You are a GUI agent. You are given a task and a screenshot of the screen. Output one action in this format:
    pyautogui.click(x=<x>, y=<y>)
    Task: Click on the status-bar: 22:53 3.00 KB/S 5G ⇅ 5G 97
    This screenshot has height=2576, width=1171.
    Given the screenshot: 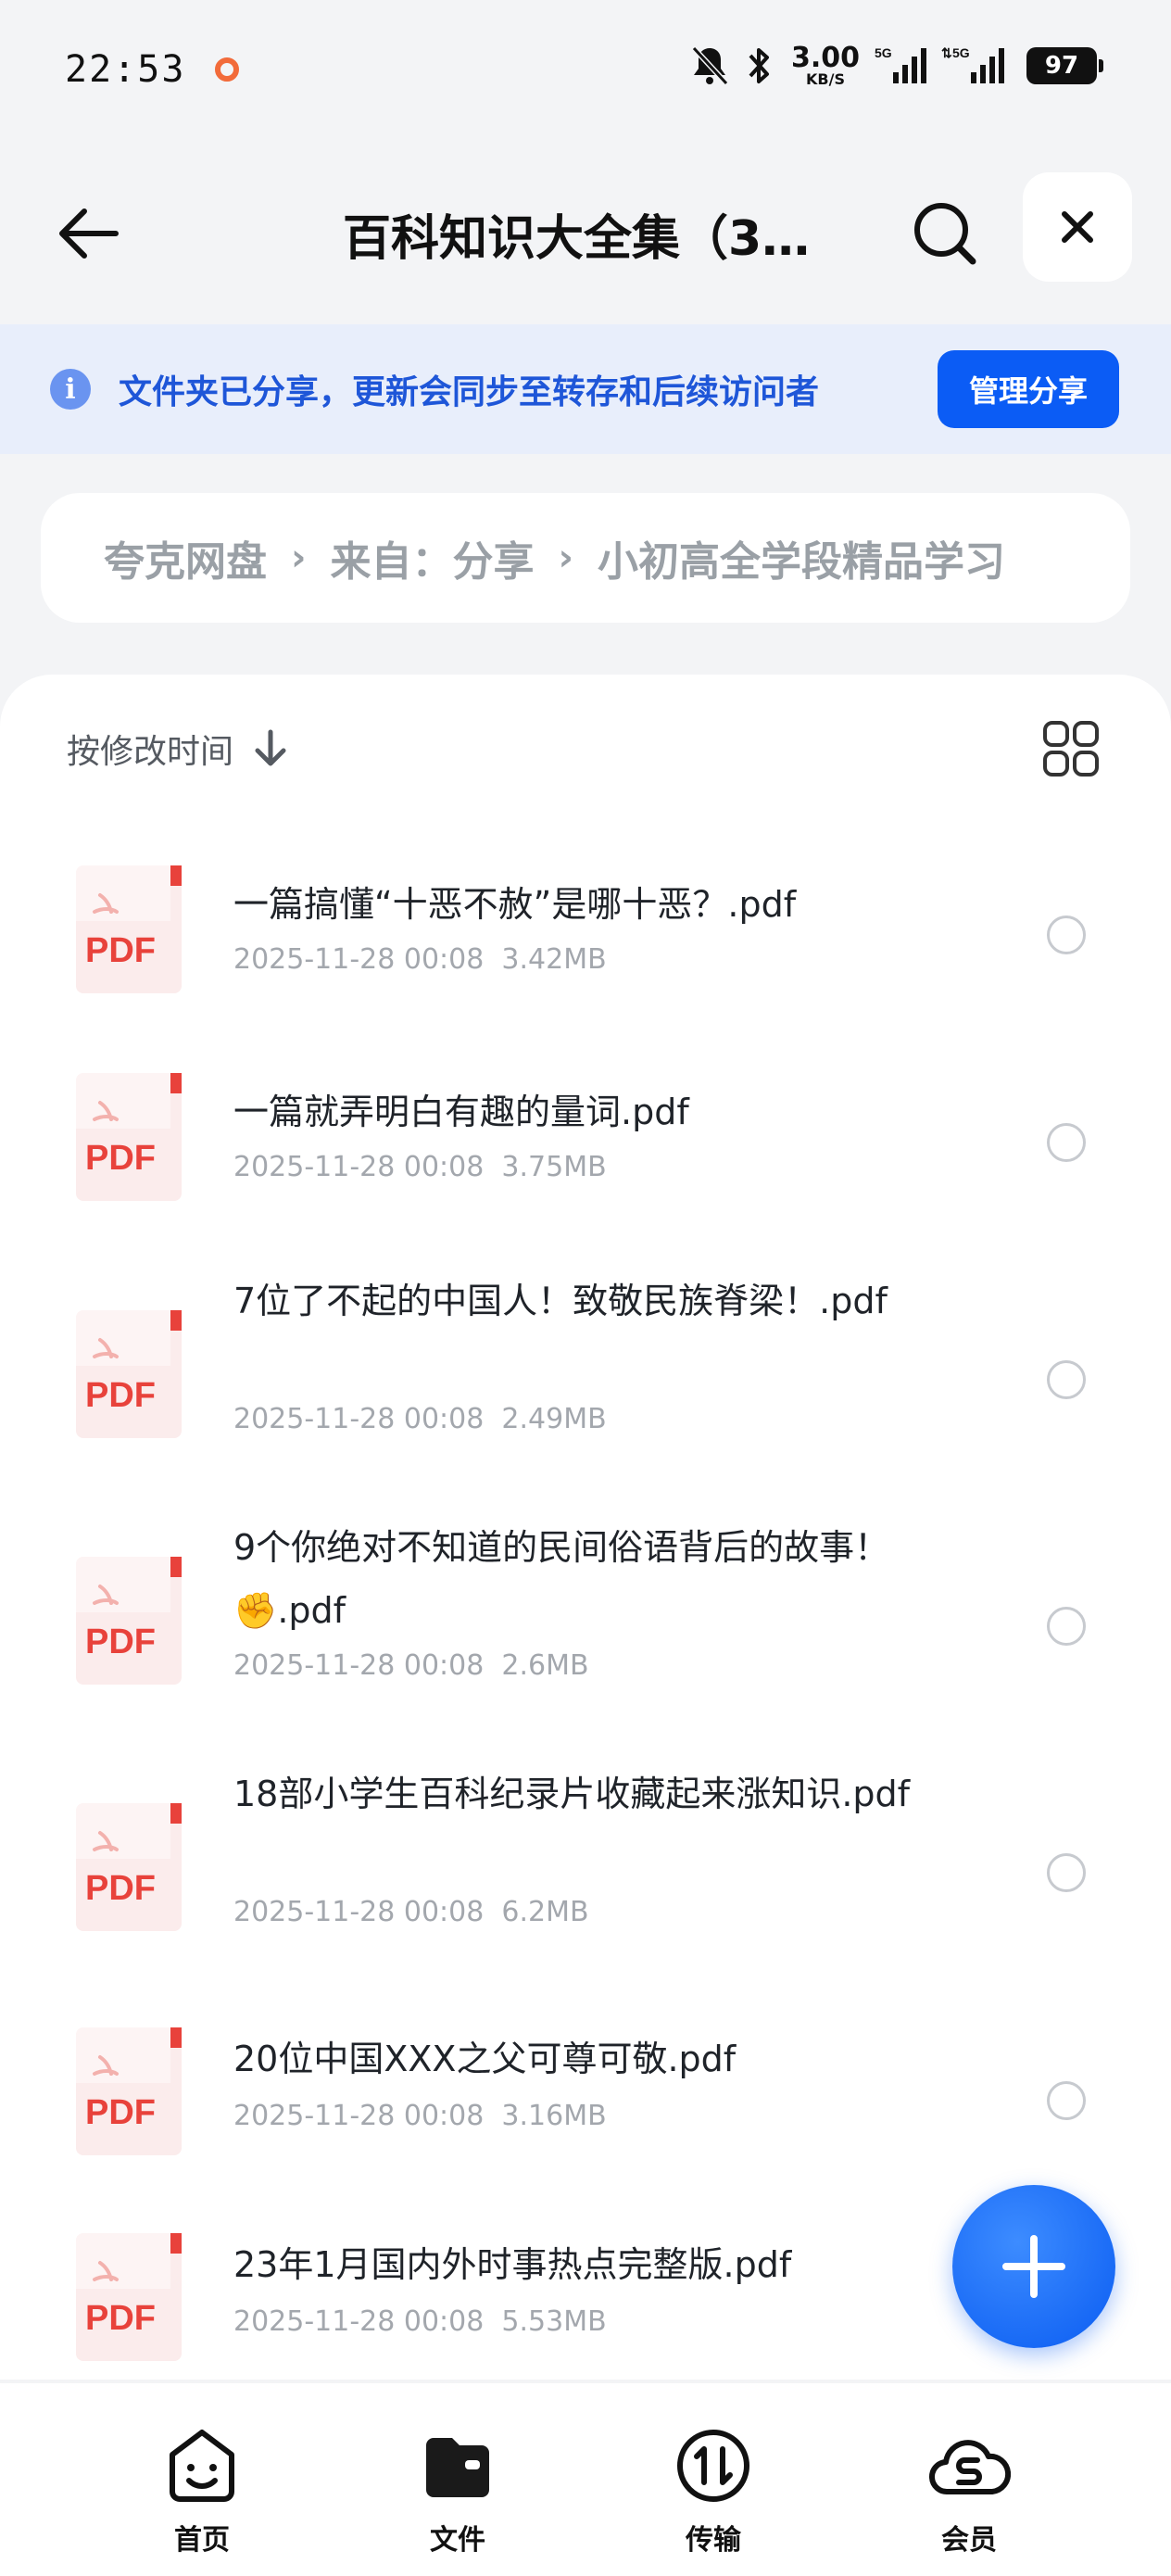 What is the action you would take?
    pyautogui.click(x=585, y=69)
    